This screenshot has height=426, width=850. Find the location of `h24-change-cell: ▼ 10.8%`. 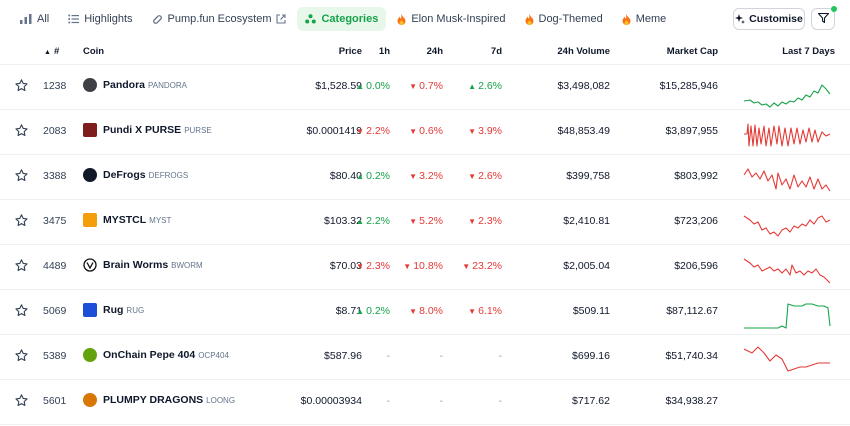

h24-change-cell: ▼ 10.8% is located at coordinates (423, 266).